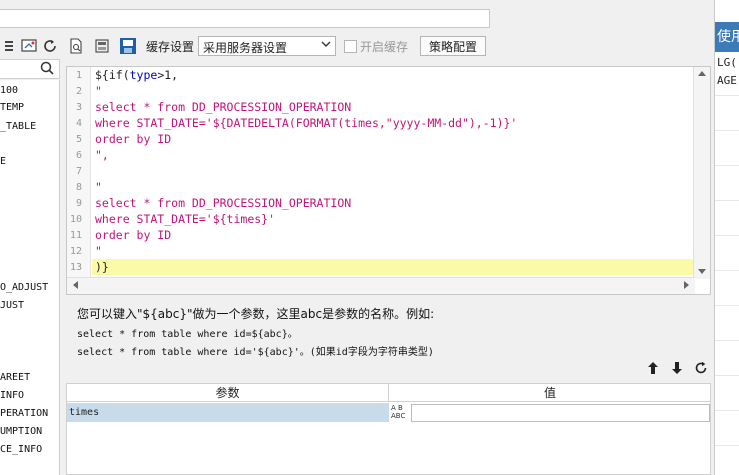 The width and height of the screenshot is (739, 475). What do you see at coordinates (30, 69) in the screenshot?
I see `left-search-input` at bounding box center [30, 69].